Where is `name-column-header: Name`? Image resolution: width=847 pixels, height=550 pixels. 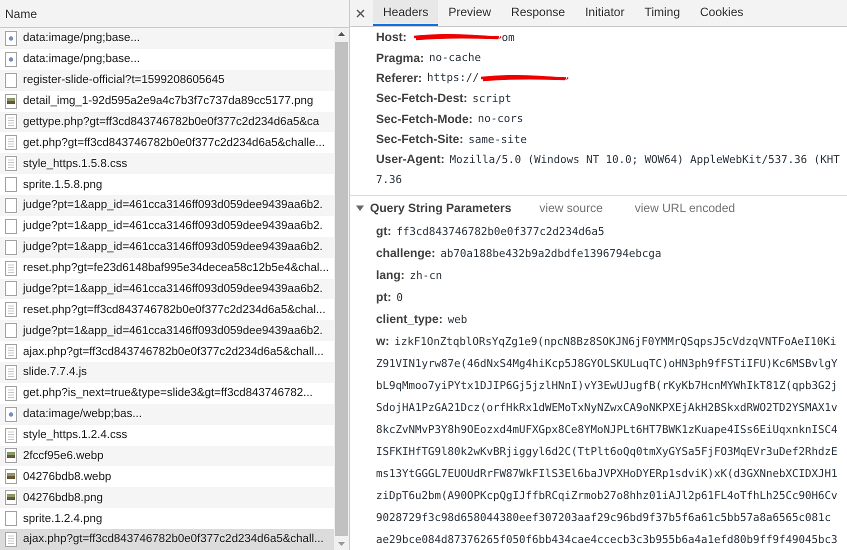 name-column-header: Name is located at coordinates (174, 14).